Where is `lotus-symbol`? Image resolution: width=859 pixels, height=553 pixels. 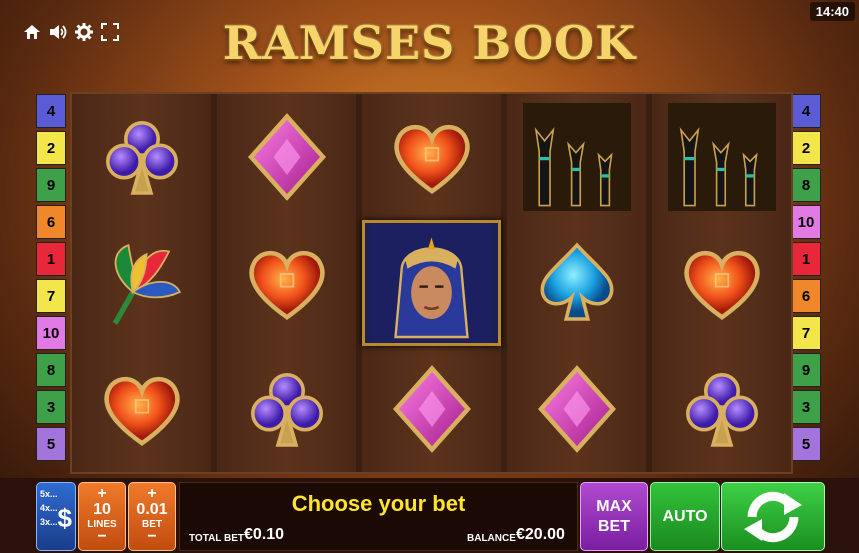 lotus-symbol is located at coordinates (141, 283).